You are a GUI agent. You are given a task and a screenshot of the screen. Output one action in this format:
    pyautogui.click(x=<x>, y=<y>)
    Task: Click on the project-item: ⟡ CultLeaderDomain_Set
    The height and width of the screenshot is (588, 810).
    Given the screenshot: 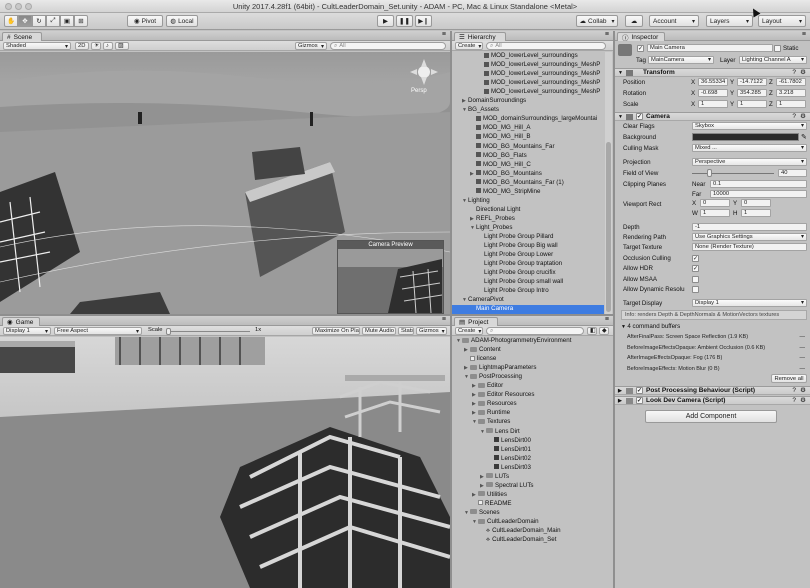 What is the action you would take?
    pyautogui.click(x=532, y=540)
    